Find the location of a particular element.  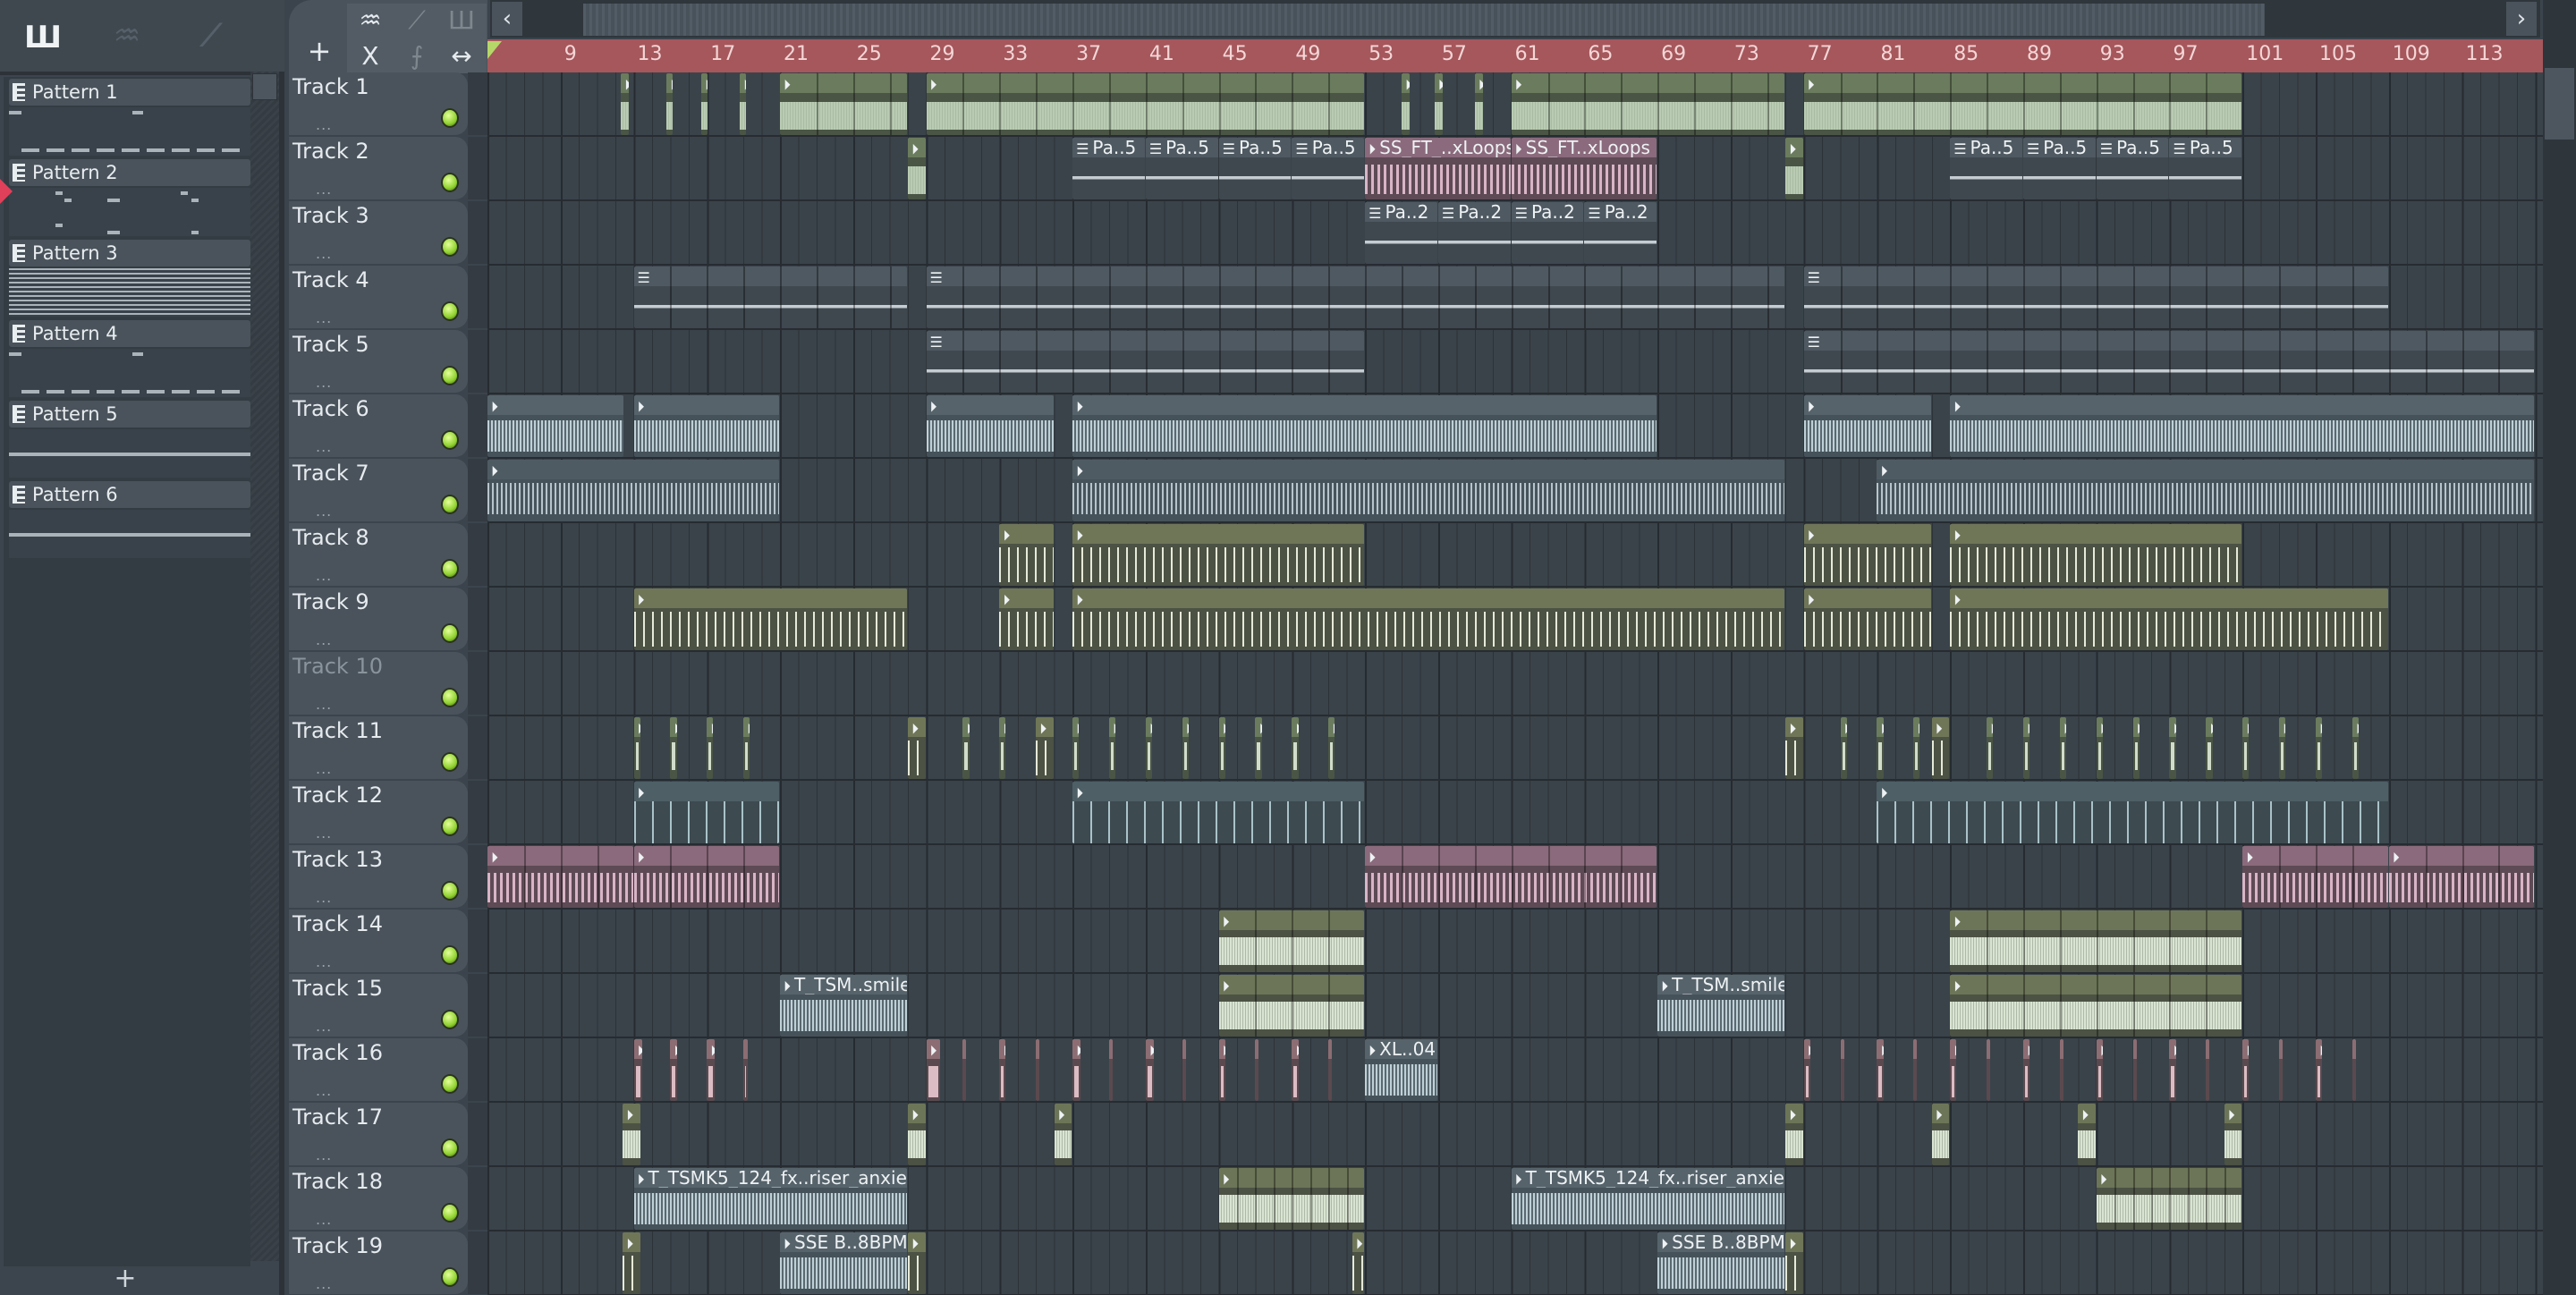

automation-icon: ⟋ is located at coordinates (211, 36).